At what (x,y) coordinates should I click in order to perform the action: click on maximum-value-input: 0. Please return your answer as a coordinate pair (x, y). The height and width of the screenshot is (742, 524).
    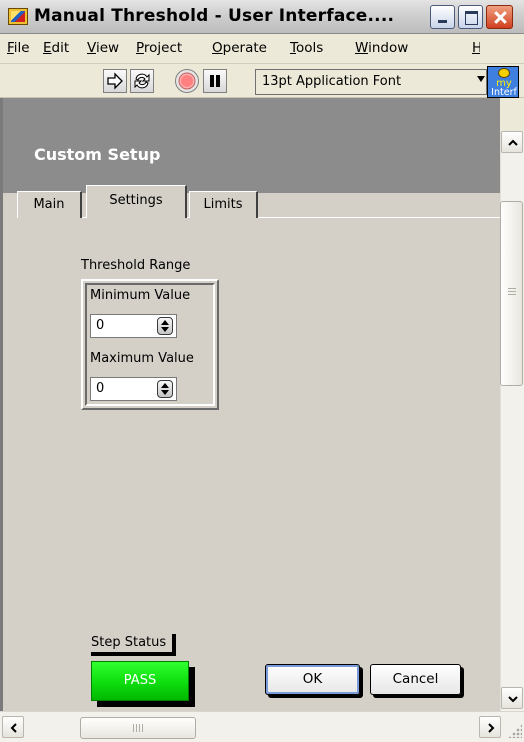
    Looking at the image, I should click on (133, 389).